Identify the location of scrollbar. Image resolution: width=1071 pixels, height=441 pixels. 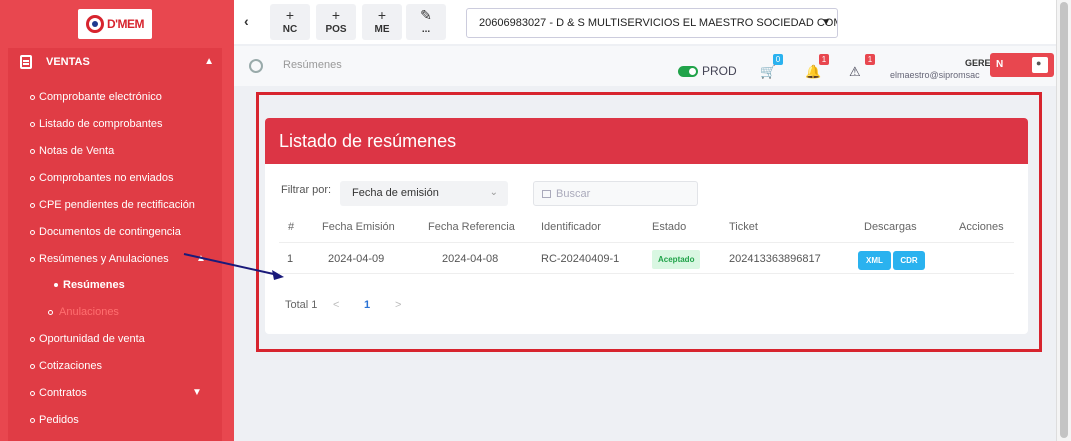
(1063, 220).